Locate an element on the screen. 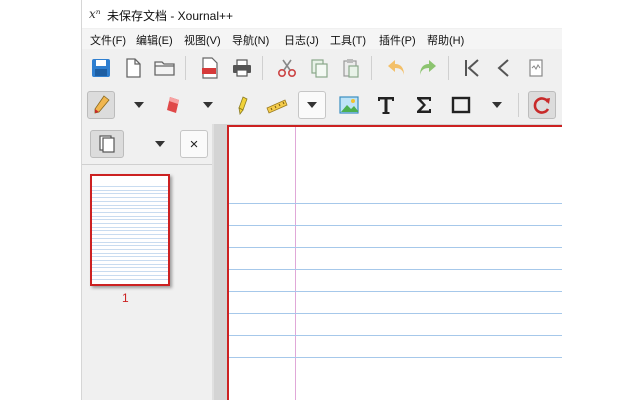 The image size is (640, 400). export-pdf-icon is located at coordinates (210, 68).